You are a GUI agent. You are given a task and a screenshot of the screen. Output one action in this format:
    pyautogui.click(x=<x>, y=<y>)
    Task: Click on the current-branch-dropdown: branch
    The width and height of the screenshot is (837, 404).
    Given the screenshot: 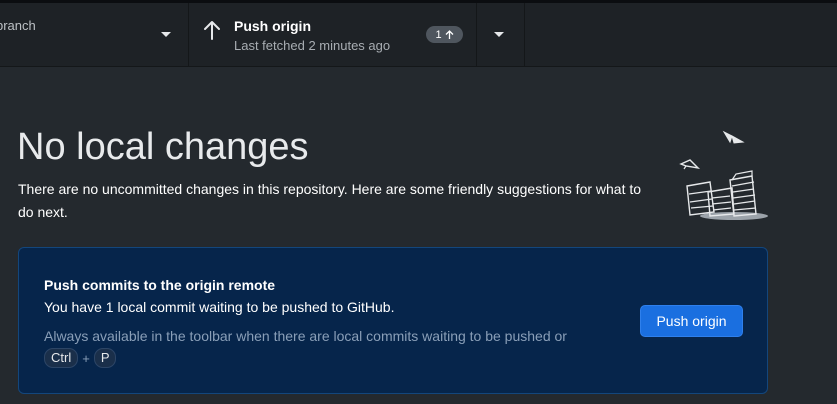 What is the action you would take?
    pyautogui.click(x=94, y=34)
    